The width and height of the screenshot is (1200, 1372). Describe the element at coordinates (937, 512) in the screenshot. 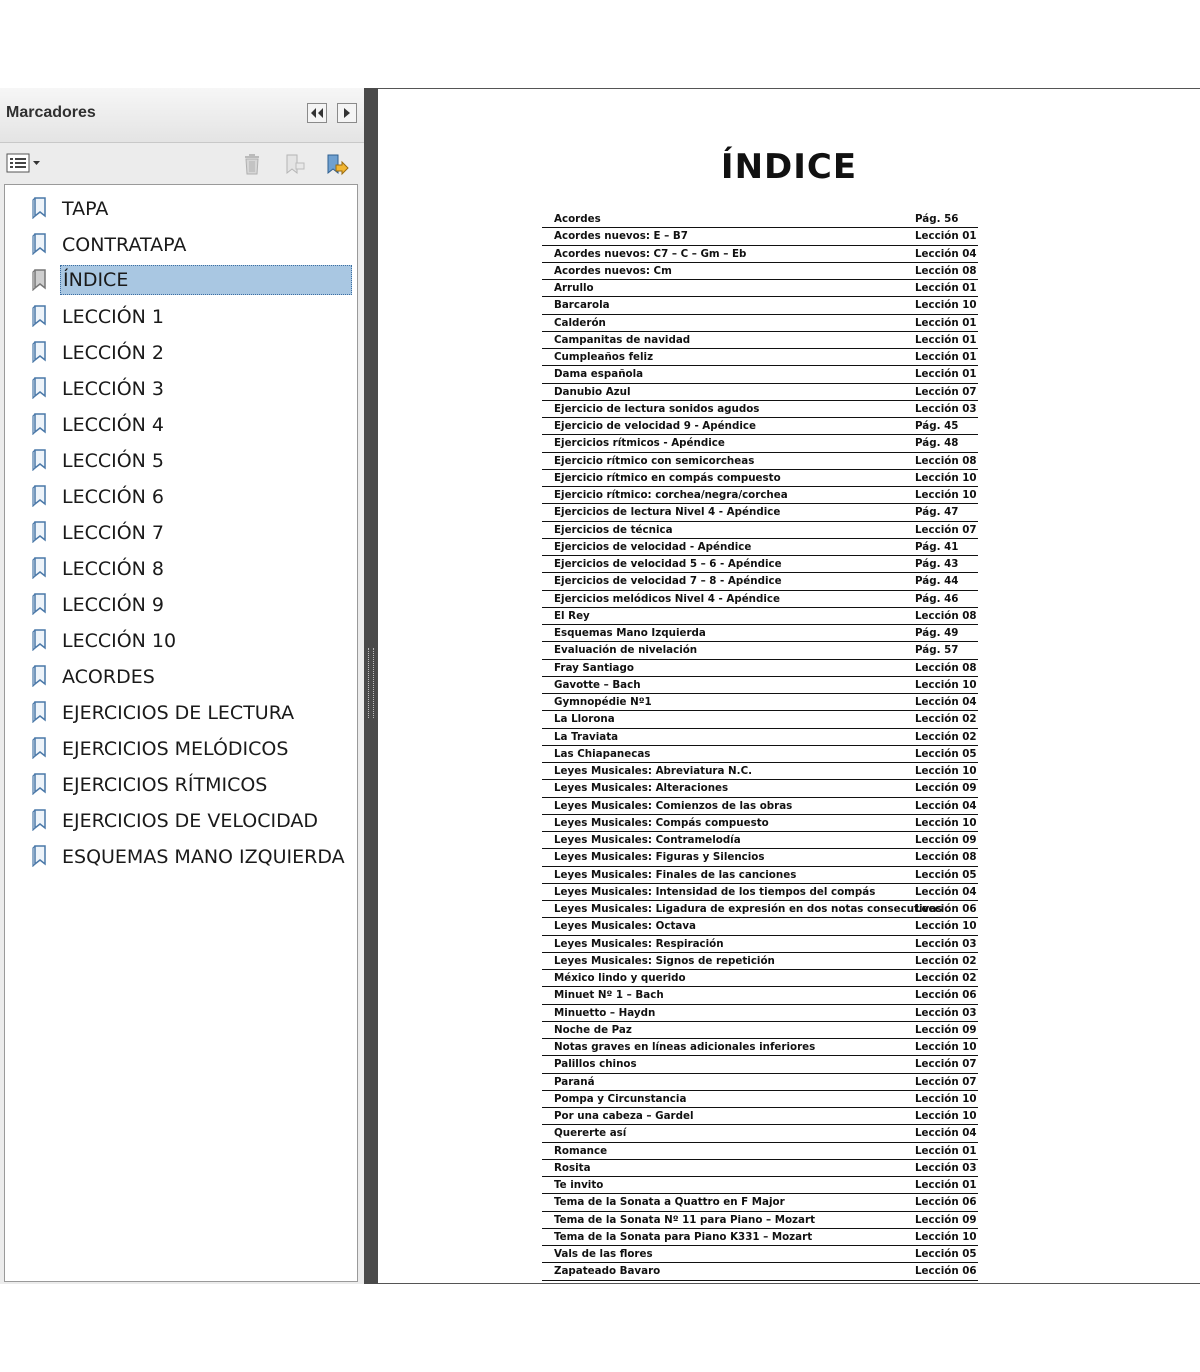

I see `index-entry-page: Pág. 47` at that location.